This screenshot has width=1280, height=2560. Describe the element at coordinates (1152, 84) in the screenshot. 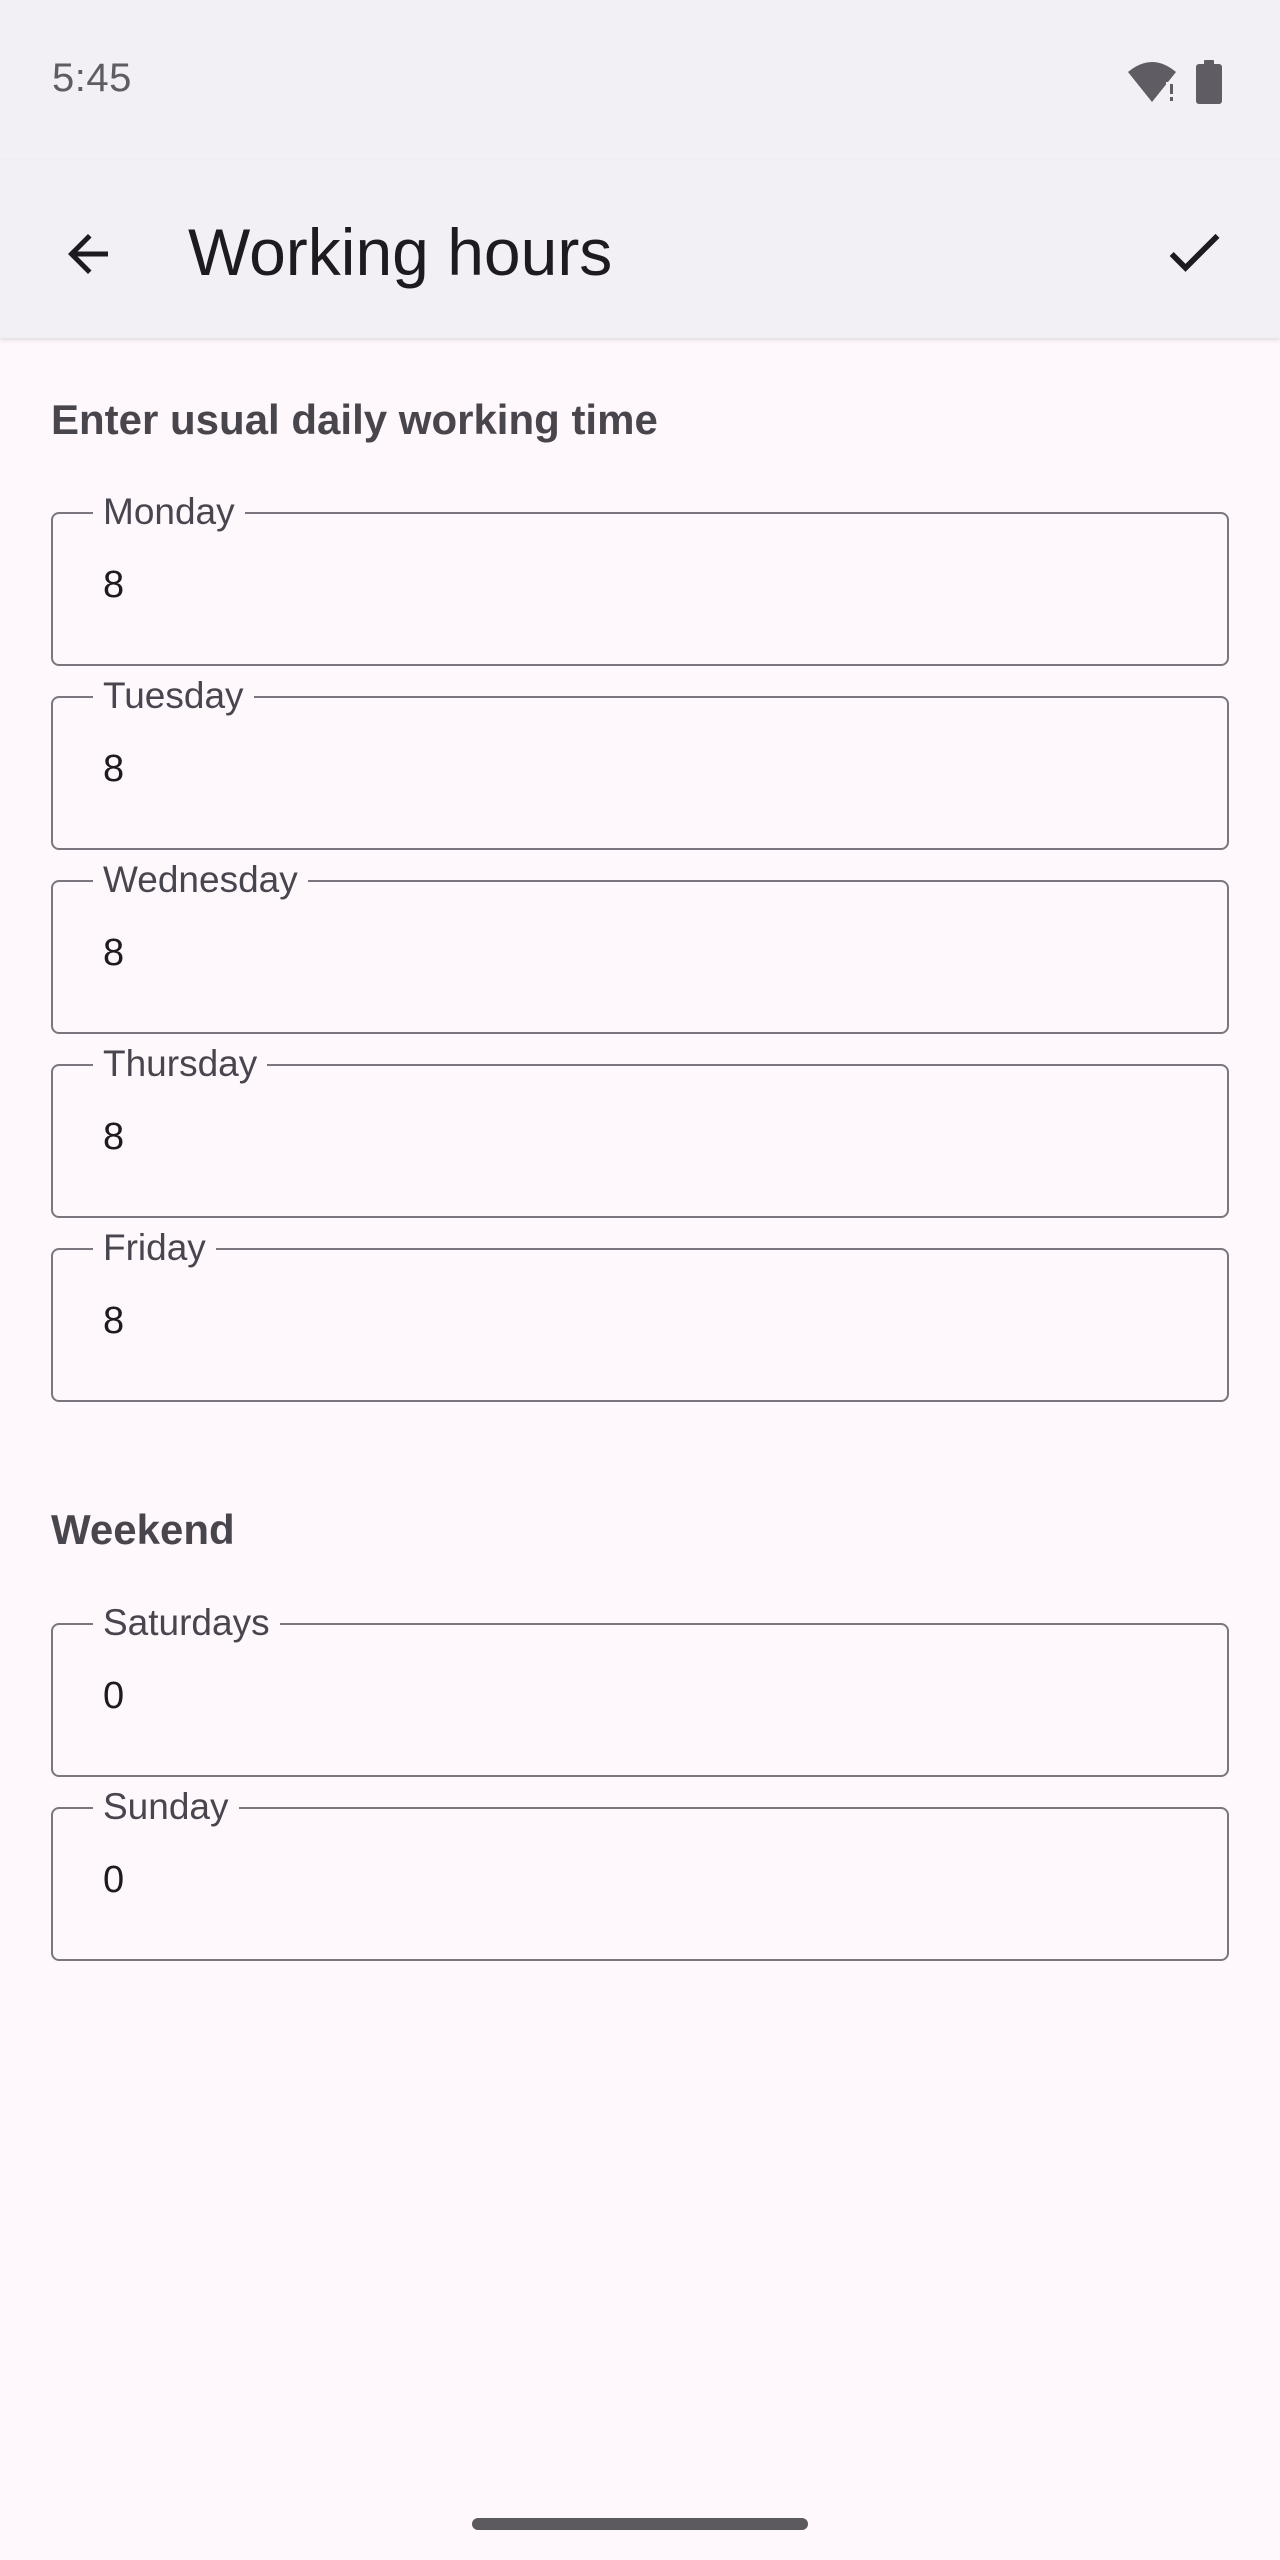

I see `wifi-icon` at that location.